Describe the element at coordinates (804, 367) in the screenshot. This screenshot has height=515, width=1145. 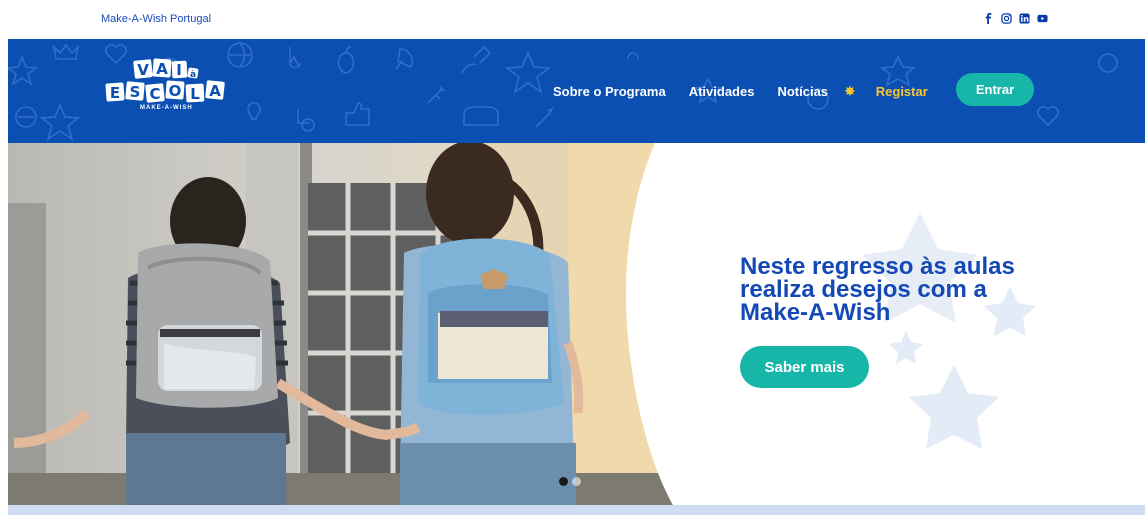
I see `saber-mais-button: Saber mais` at that location.